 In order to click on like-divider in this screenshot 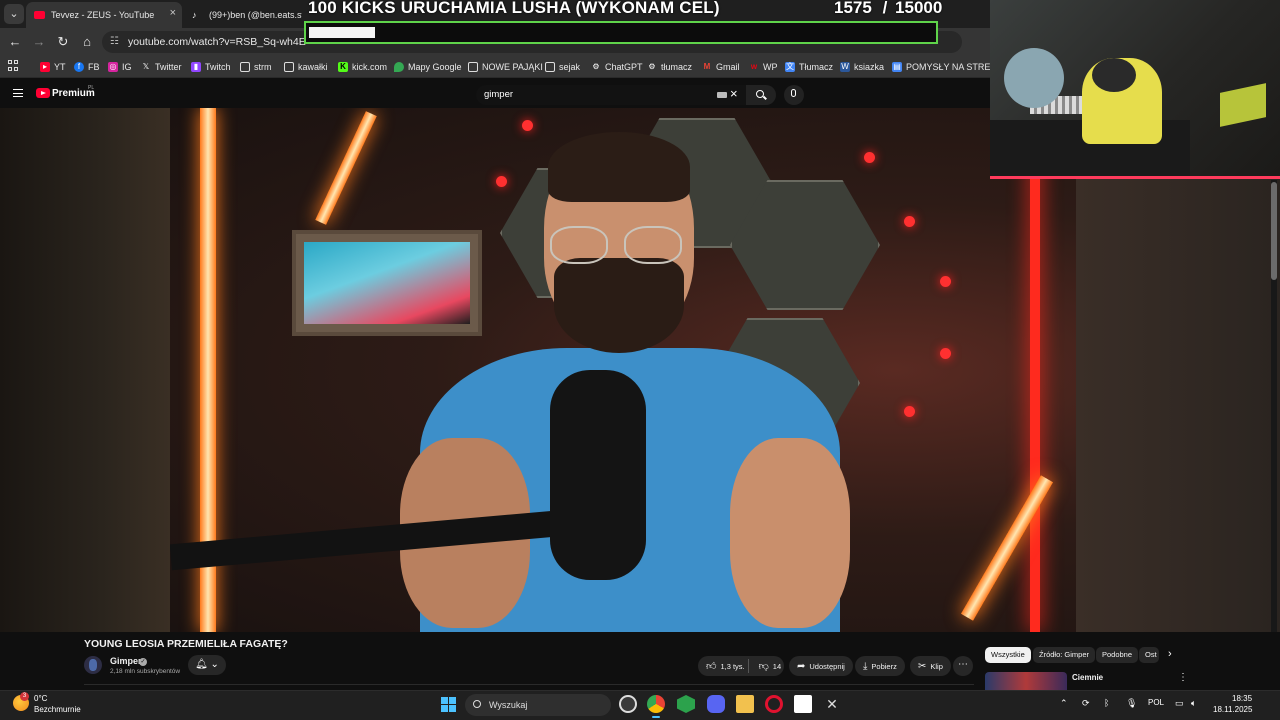, I will do `click(748, 666)`.